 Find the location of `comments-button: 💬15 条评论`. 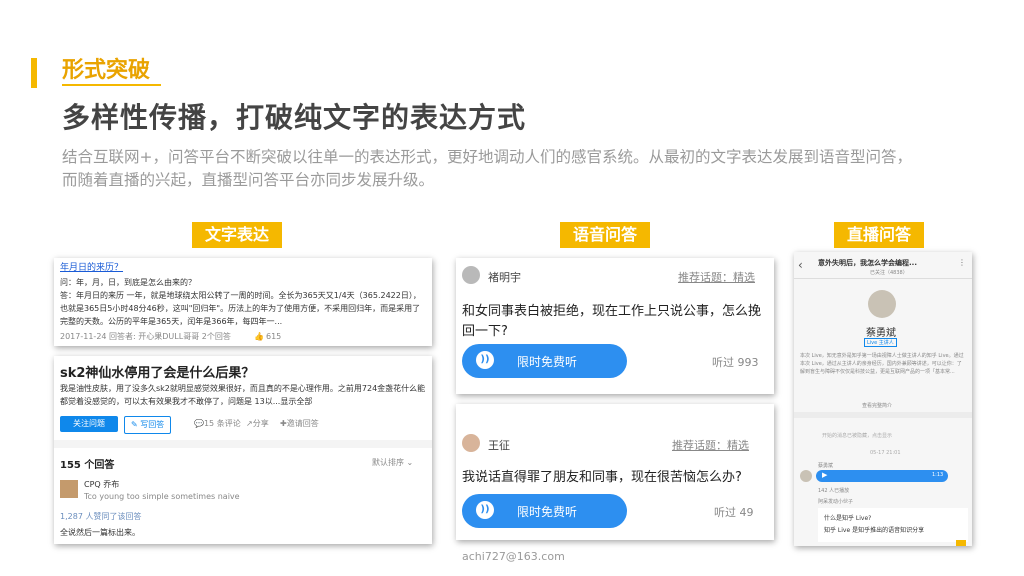

comments-button: 💬15 条评论 is located at coordinates (217, 423).